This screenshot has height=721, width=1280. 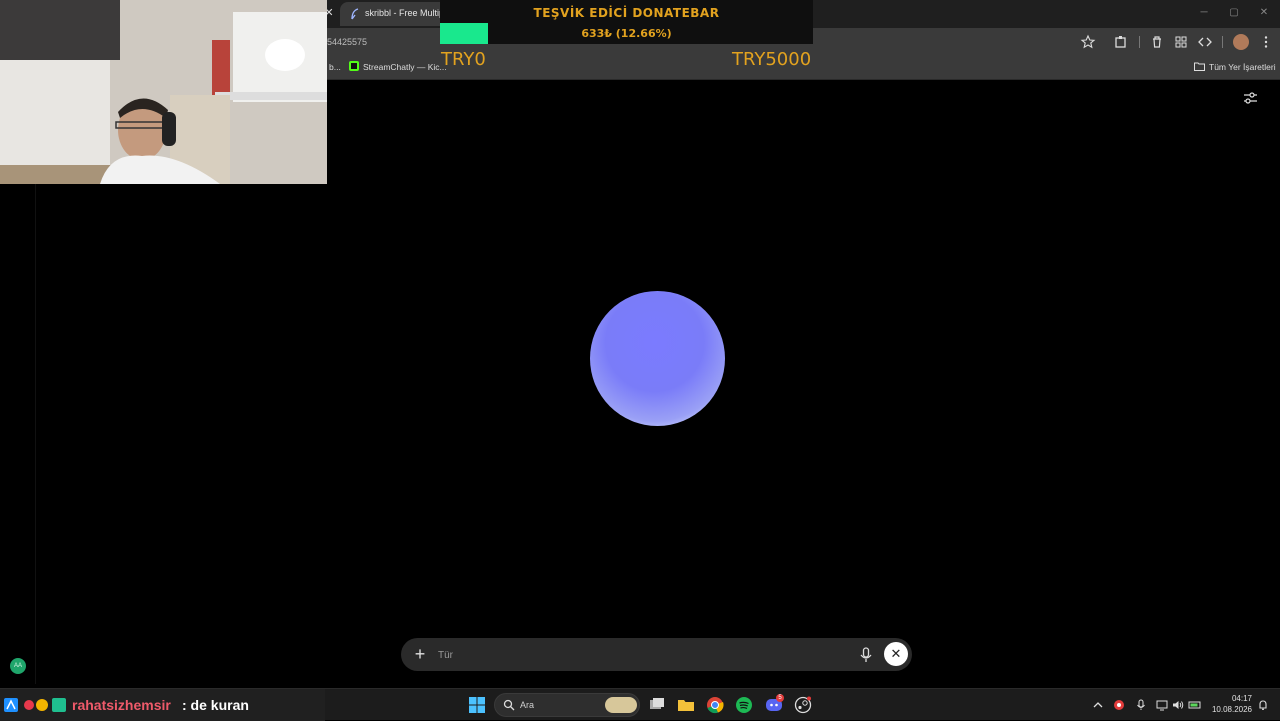 What do you see at coordinates (744, 705) in the screenshot?
I see `spotify-icon` at bounding box center [744, 705].